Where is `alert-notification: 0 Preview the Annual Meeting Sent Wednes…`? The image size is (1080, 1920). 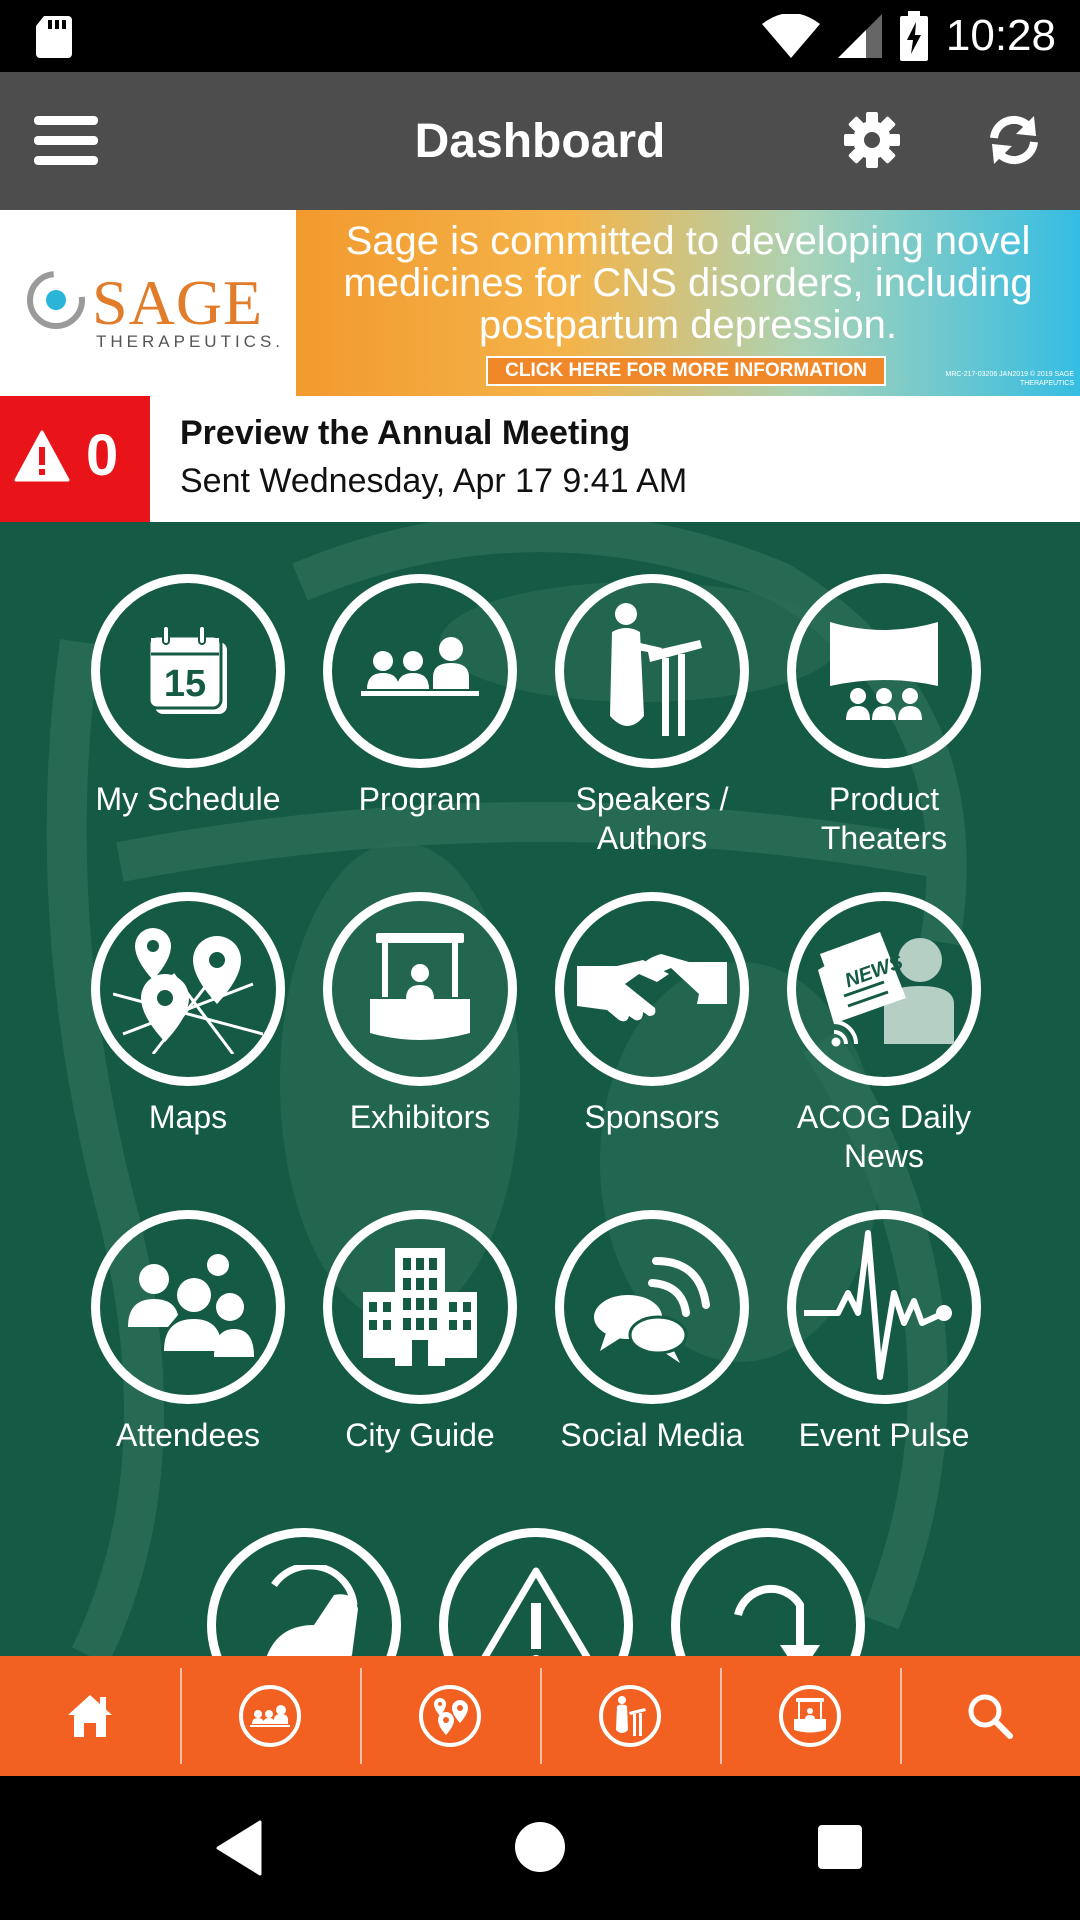
alert-notification: 0 Preview the Annual Meeting Sent Wednes… is located at coordinates (540, 459).